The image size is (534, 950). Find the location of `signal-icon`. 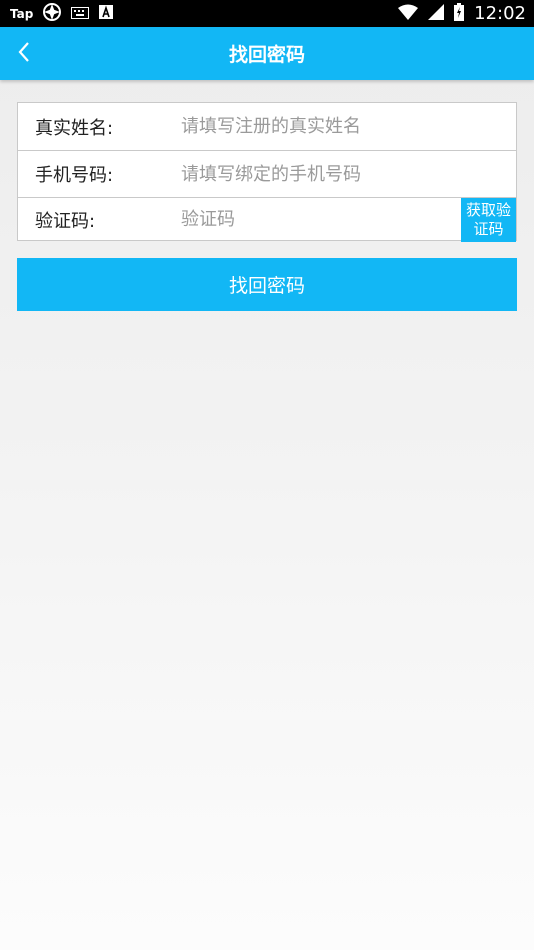

signal-icon is located at coordinates (436, 13).